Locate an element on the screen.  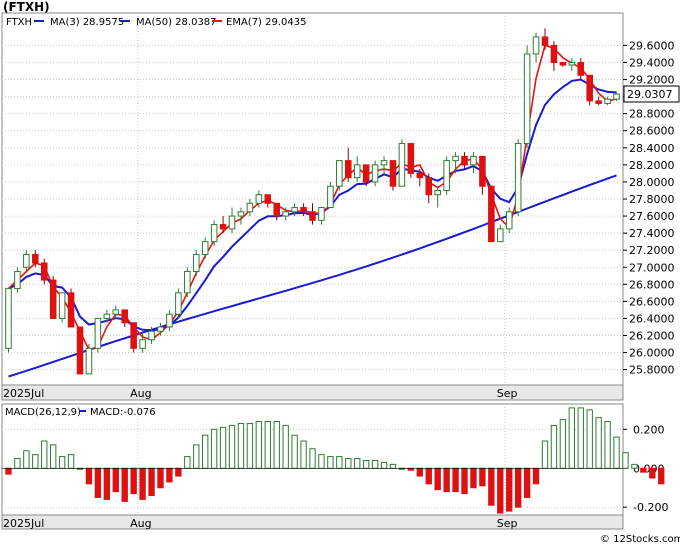
macd-date-label: Aug is located at coordinates (140, 523).